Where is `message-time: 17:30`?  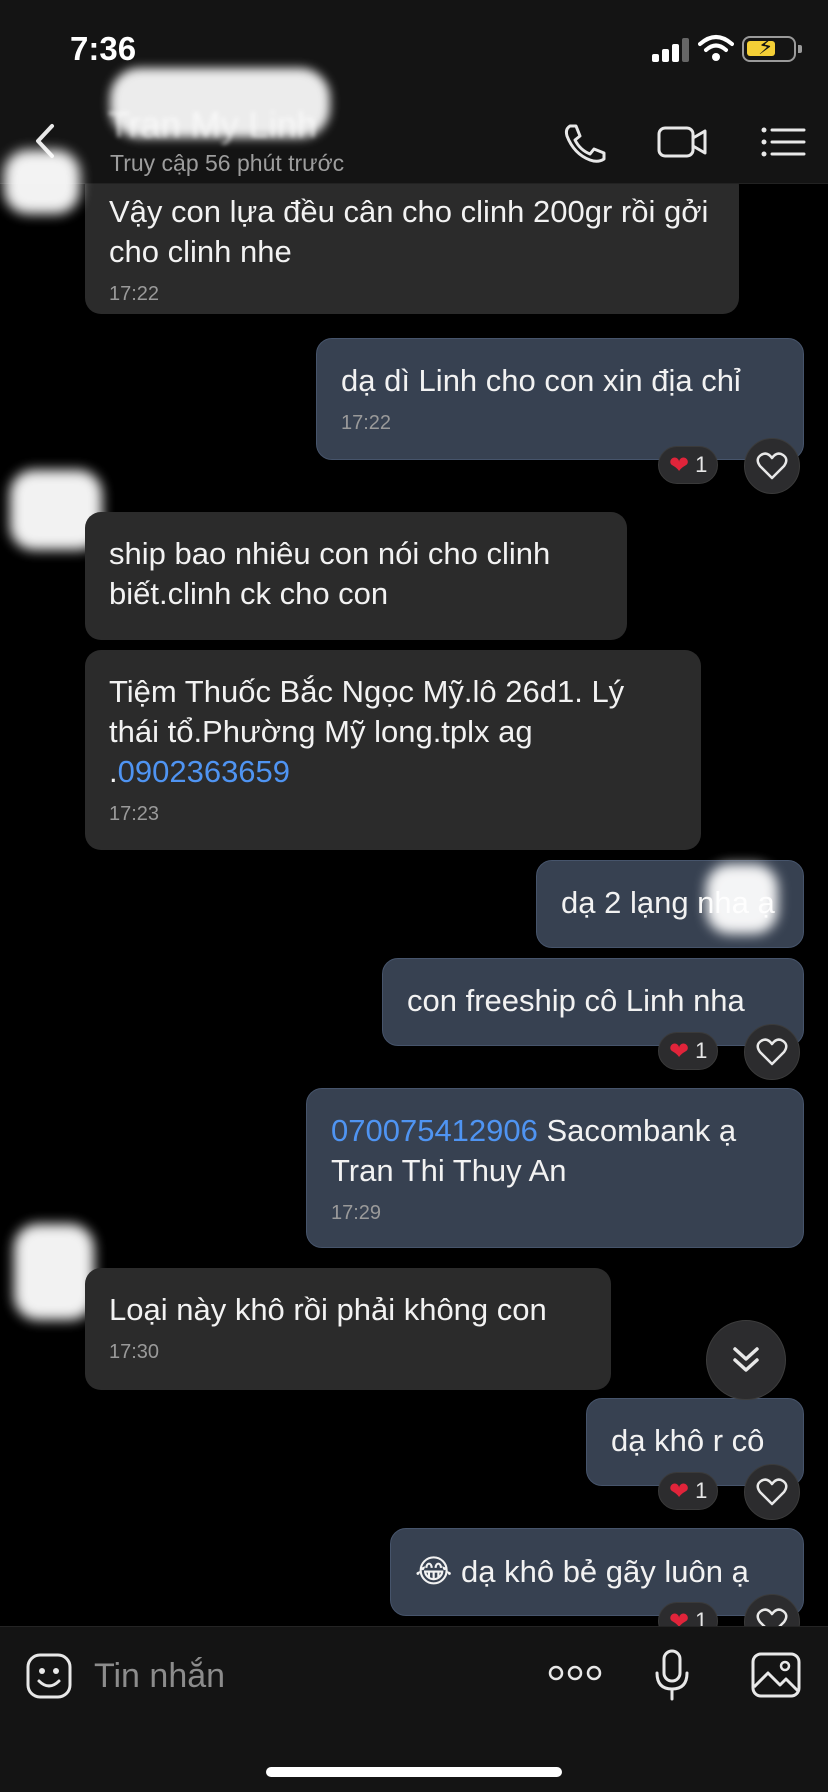 message-time: 17:30 is located at coordinates (134, 1352).